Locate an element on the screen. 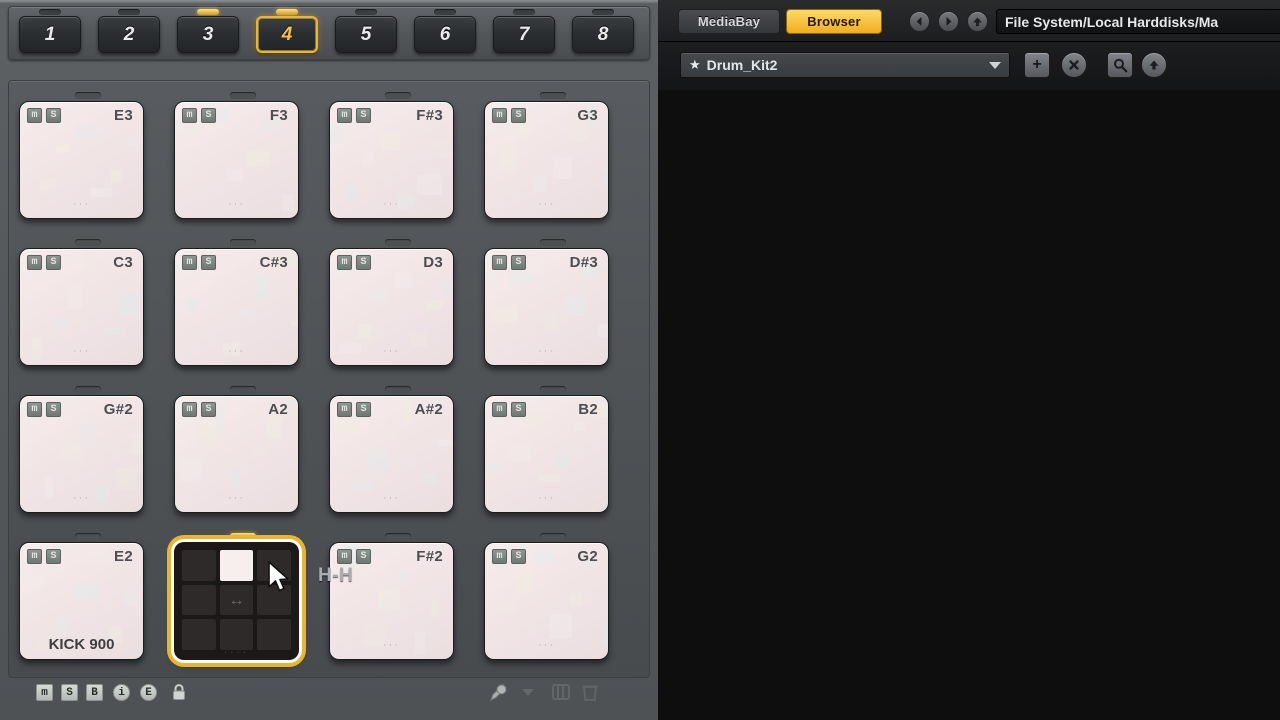  pad-slot: m S F3 ··· is located at coordinates (242, 160).